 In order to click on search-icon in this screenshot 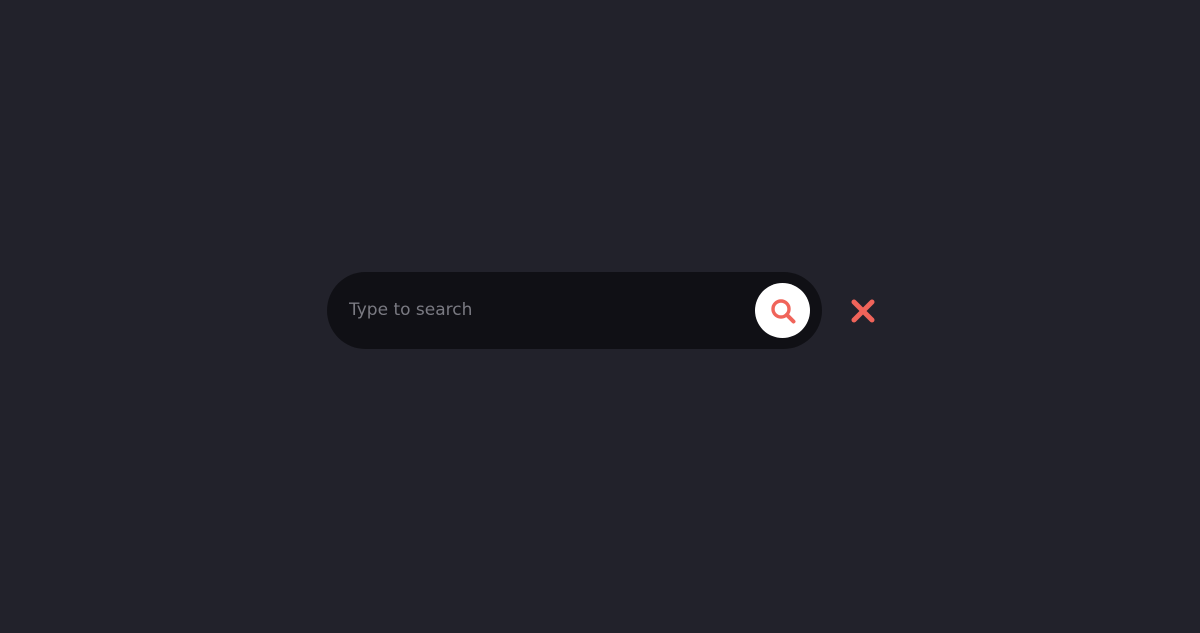, I will do `click(783, 311)`.